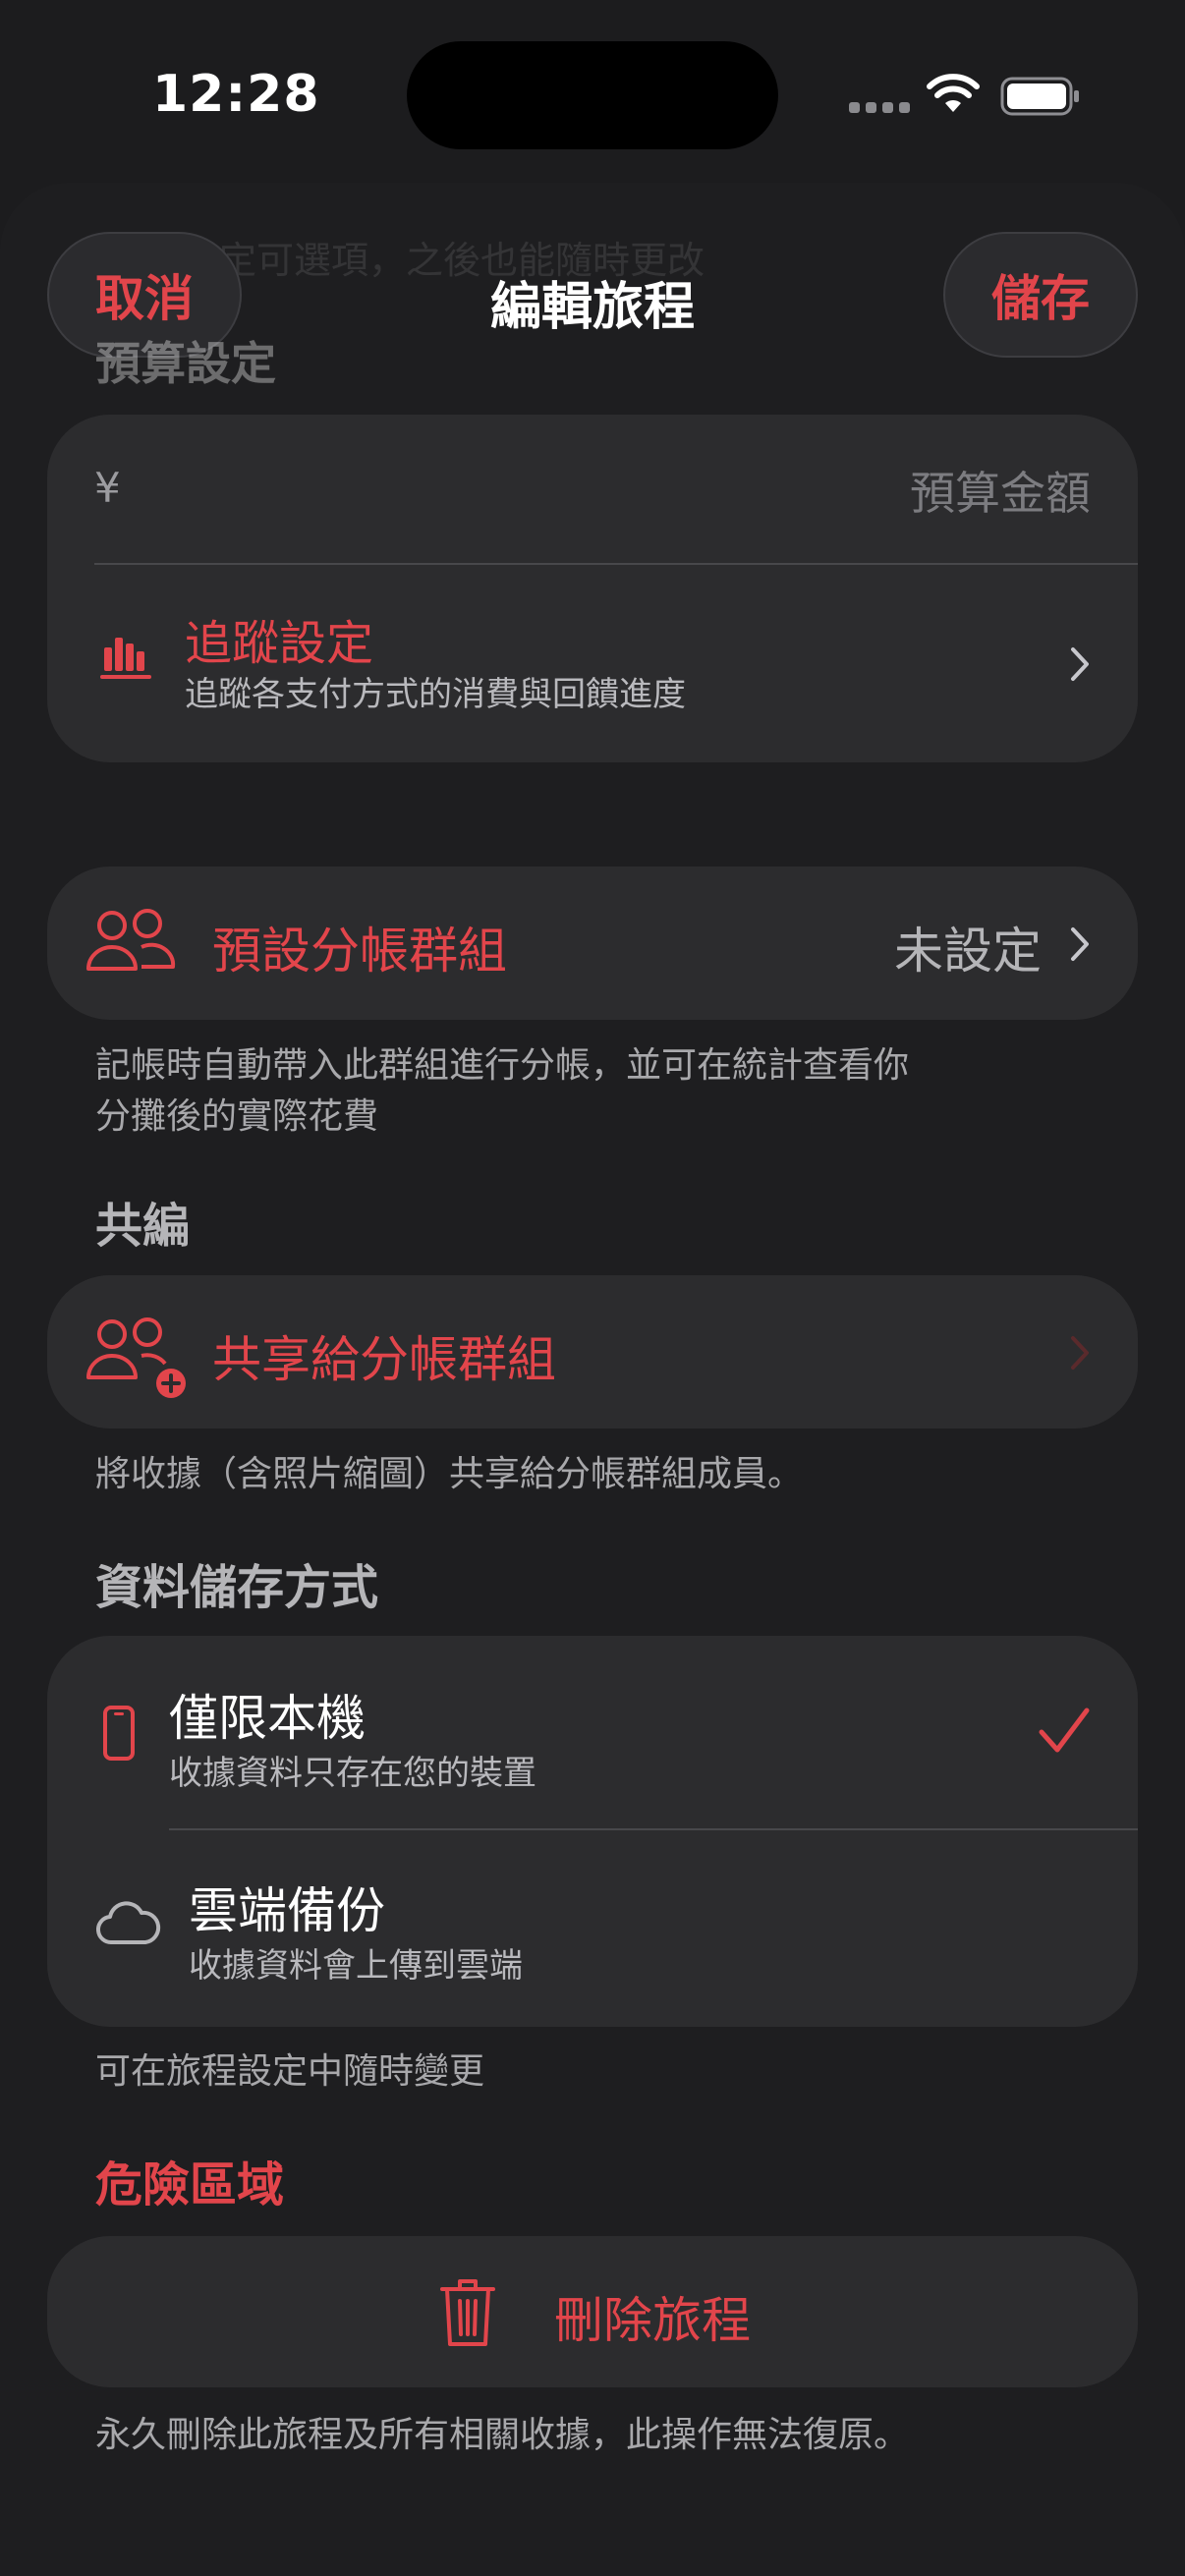 This screenshot has width=1185, height=2576. Describe the element at coordinates (468, 2312) in the screenshot. I see `trash-icon` at that location.